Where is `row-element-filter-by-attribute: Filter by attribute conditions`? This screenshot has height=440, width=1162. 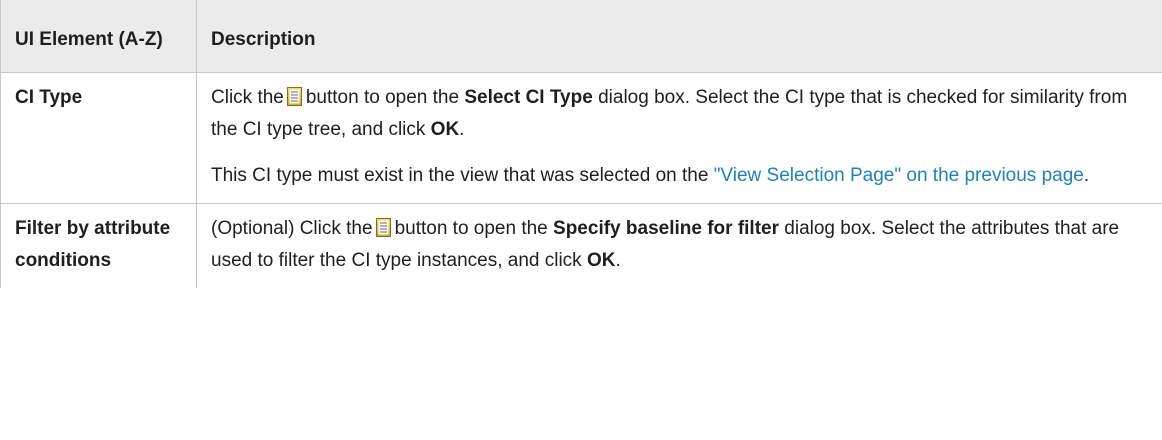
row-element-filter-by-attribute: Filter by attribute conditions is located at coordinates (98, 245).